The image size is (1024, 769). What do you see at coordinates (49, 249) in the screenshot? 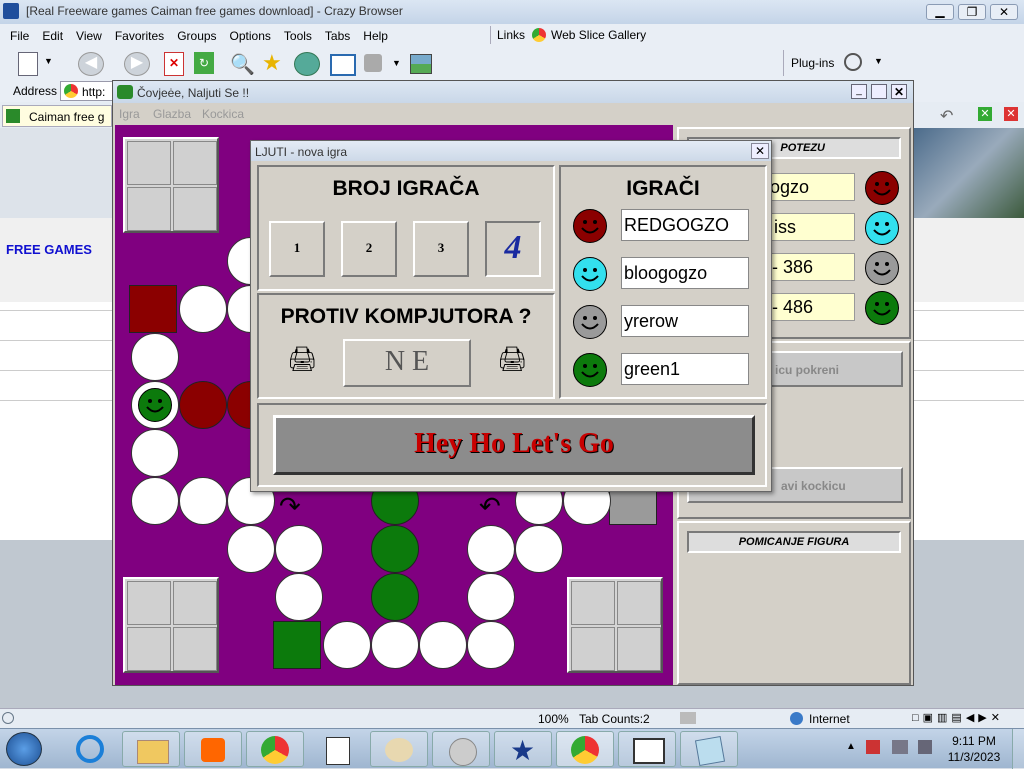
I see `free-games-link: FREE GAMES` at bounding box center [49, 249].